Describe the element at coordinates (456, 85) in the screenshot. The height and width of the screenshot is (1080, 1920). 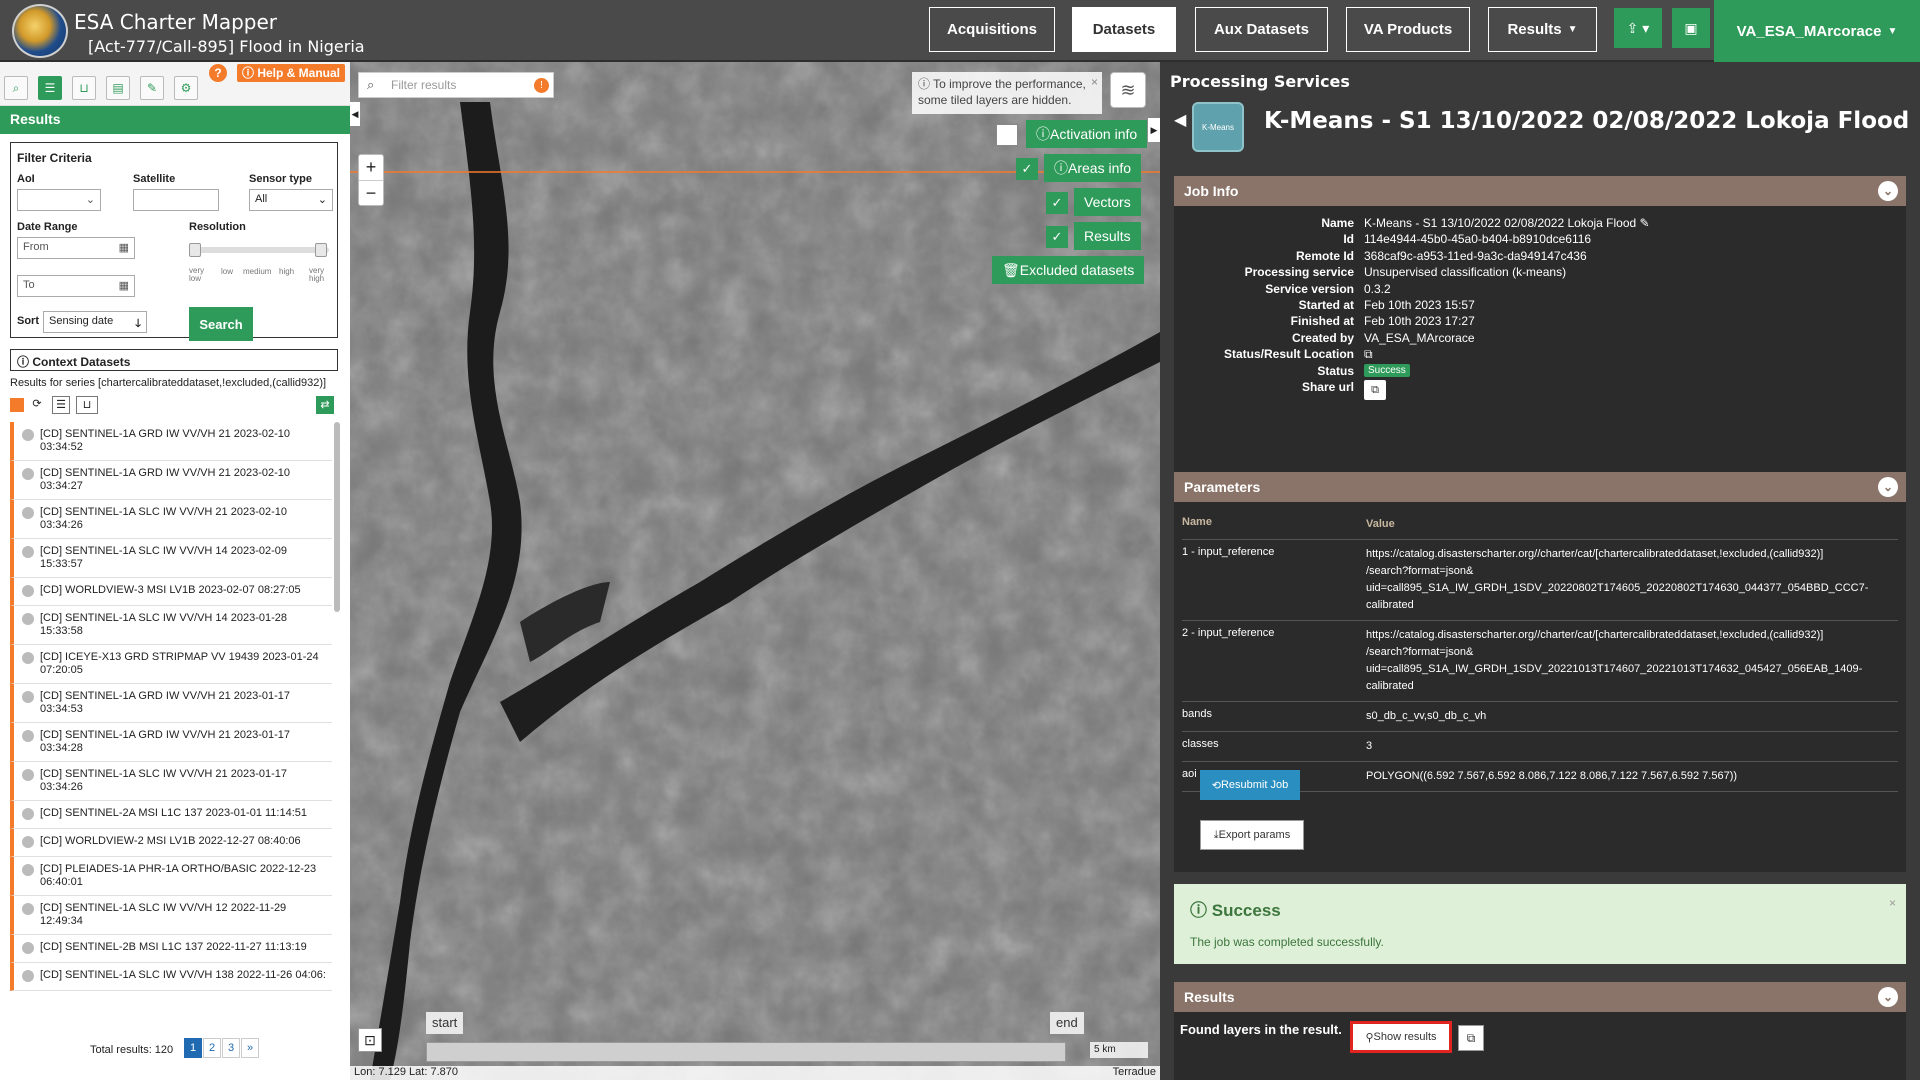
I see `map-filter-input: ⌕ Filter results !` at that location.